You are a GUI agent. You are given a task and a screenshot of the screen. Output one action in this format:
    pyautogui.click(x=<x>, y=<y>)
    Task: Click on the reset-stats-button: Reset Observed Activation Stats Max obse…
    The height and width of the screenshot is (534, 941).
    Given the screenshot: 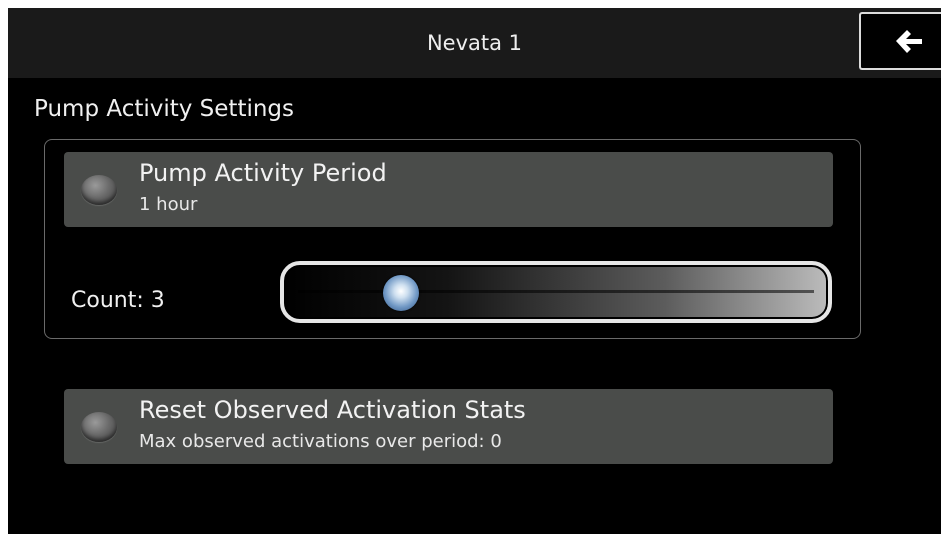 What is the action you would take?
    pyautogui.click(x=448, y=426)
    